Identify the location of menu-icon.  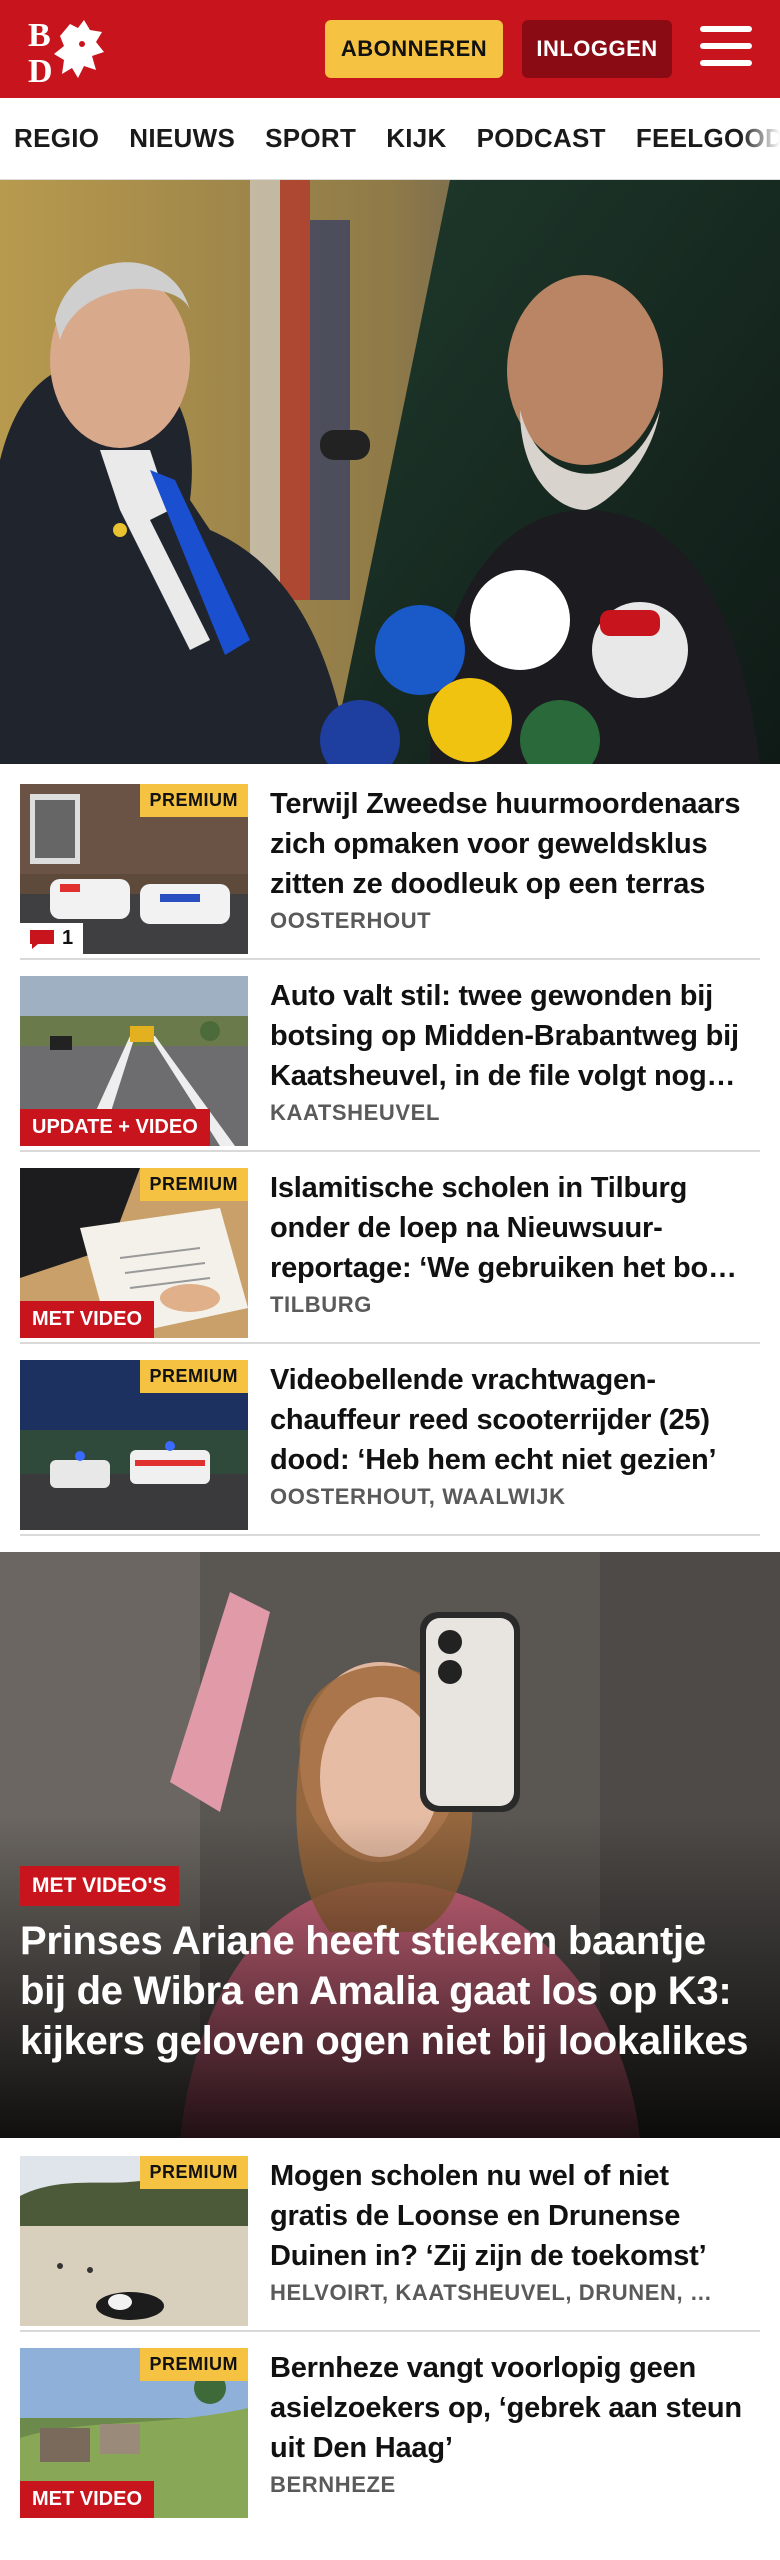
(726, 49).